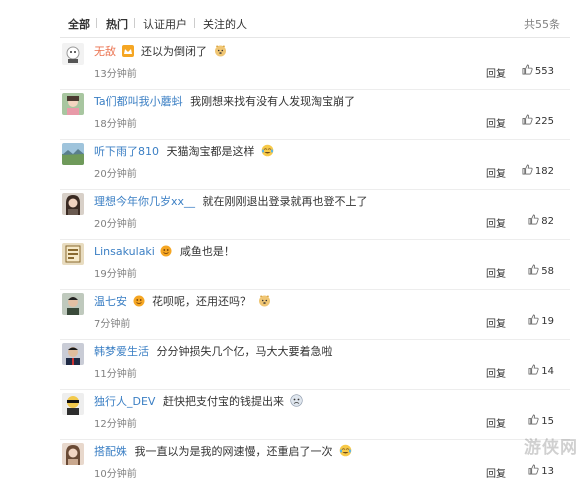  What do you see at coordinates (285, 201) in the screenshot?
I see `comment-text: 就在刚刚退出登录就再也登不上了` at bounding box center [285, 201].